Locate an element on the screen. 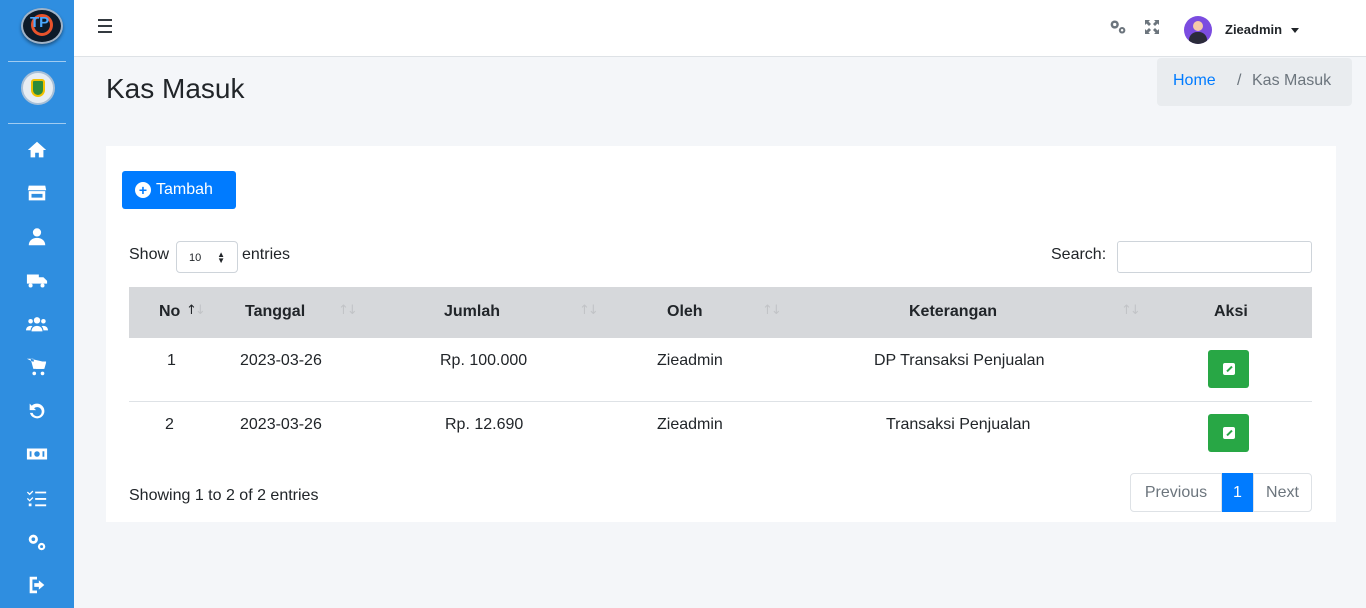  column-header-no: No is located at coordinates (169, 312).